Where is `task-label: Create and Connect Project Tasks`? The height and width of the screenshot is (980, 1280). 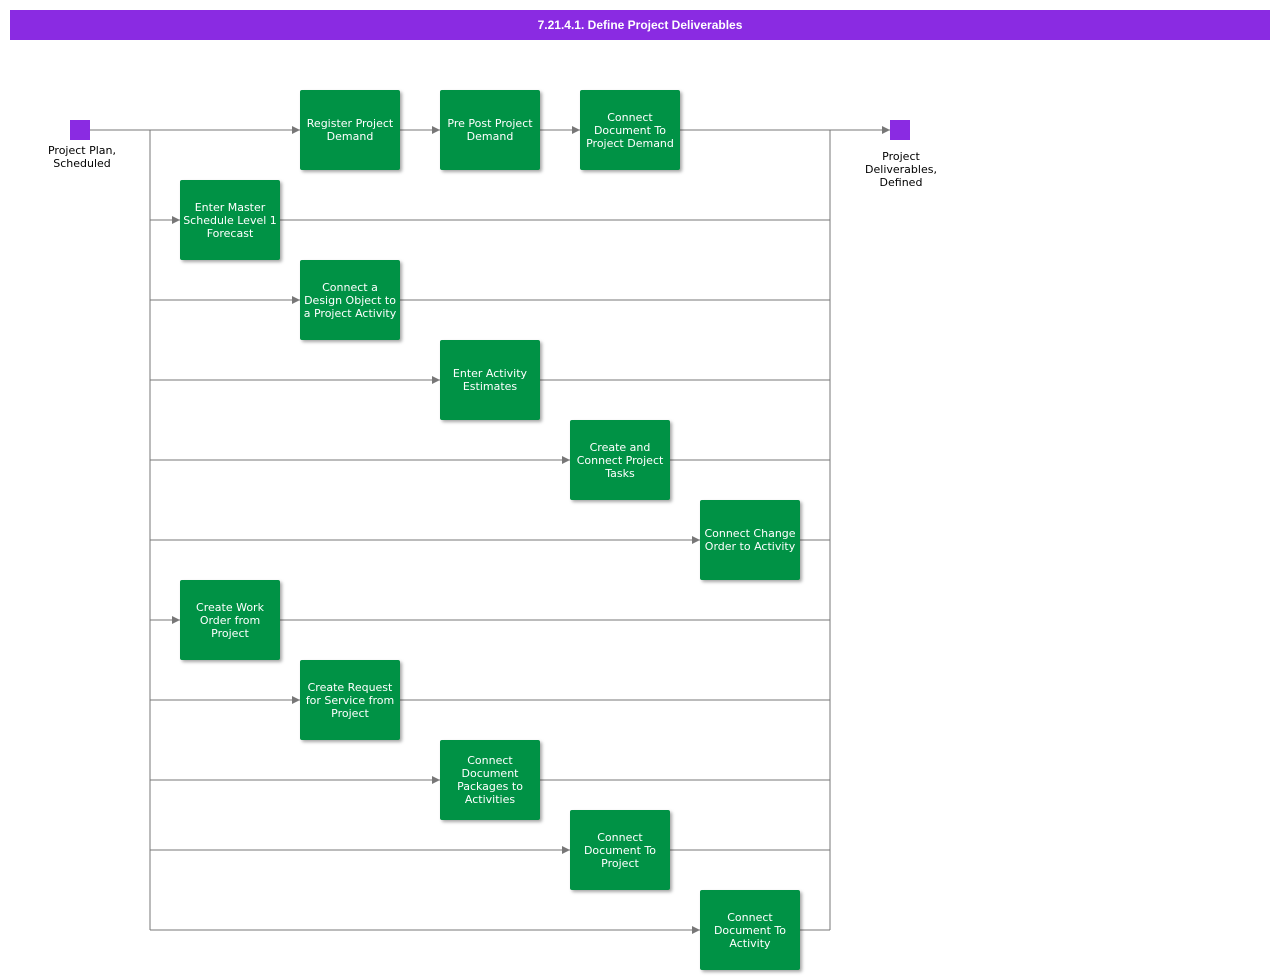 task-label: Create and Connect Project Tasks is located at coordinates (620, 460).